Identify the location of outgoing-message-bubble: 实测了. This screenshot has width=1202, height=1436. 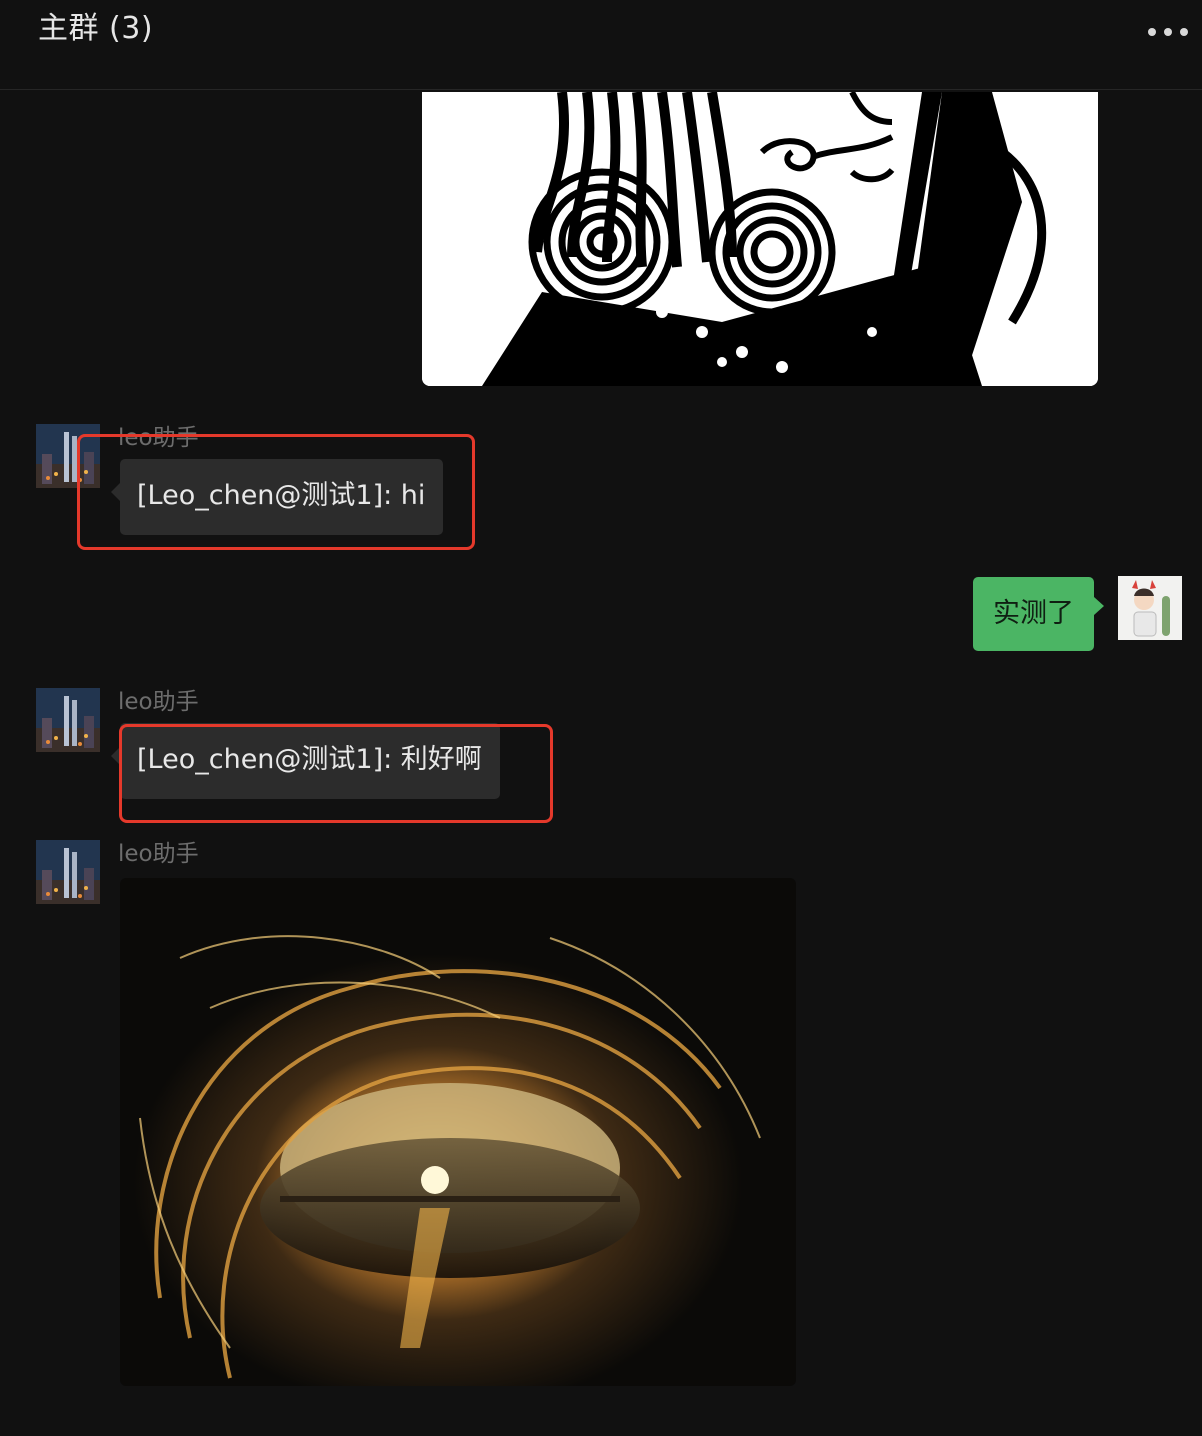
(1038, 614).